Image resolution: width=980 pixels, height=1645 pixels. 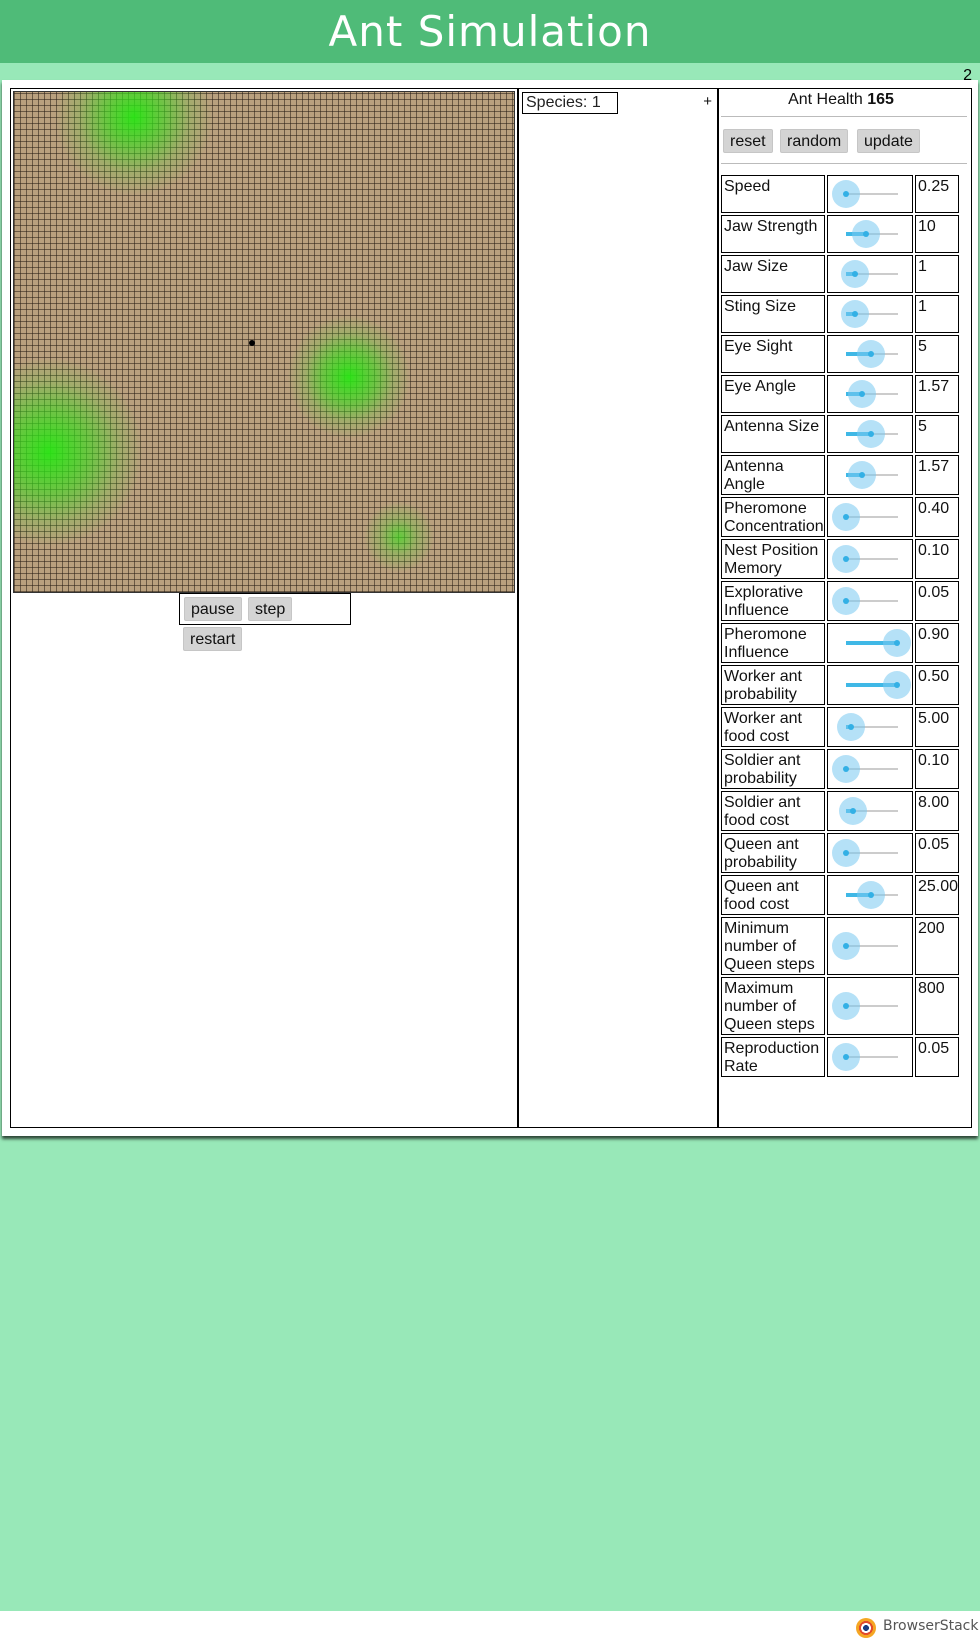 I want to click on parameter-value: 10, so click(x=937, y=234).